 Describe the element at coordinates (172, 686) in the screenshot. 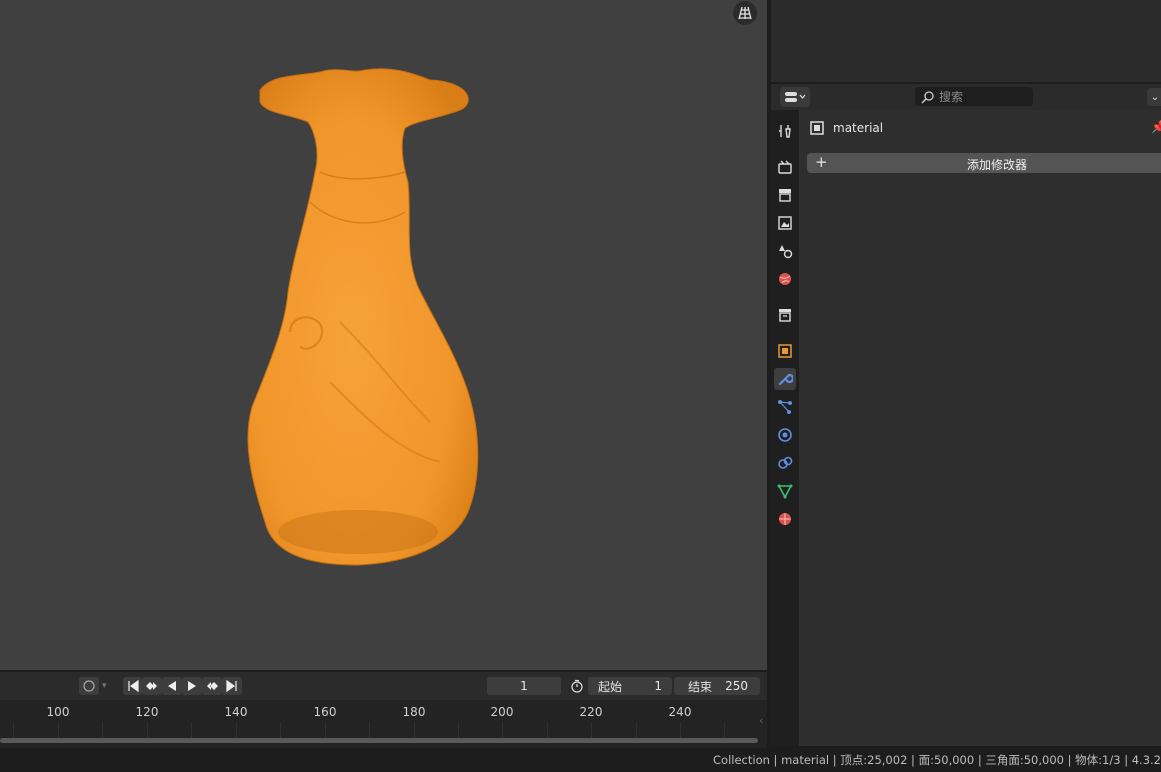

I see `play-reverse-icon` at that location.